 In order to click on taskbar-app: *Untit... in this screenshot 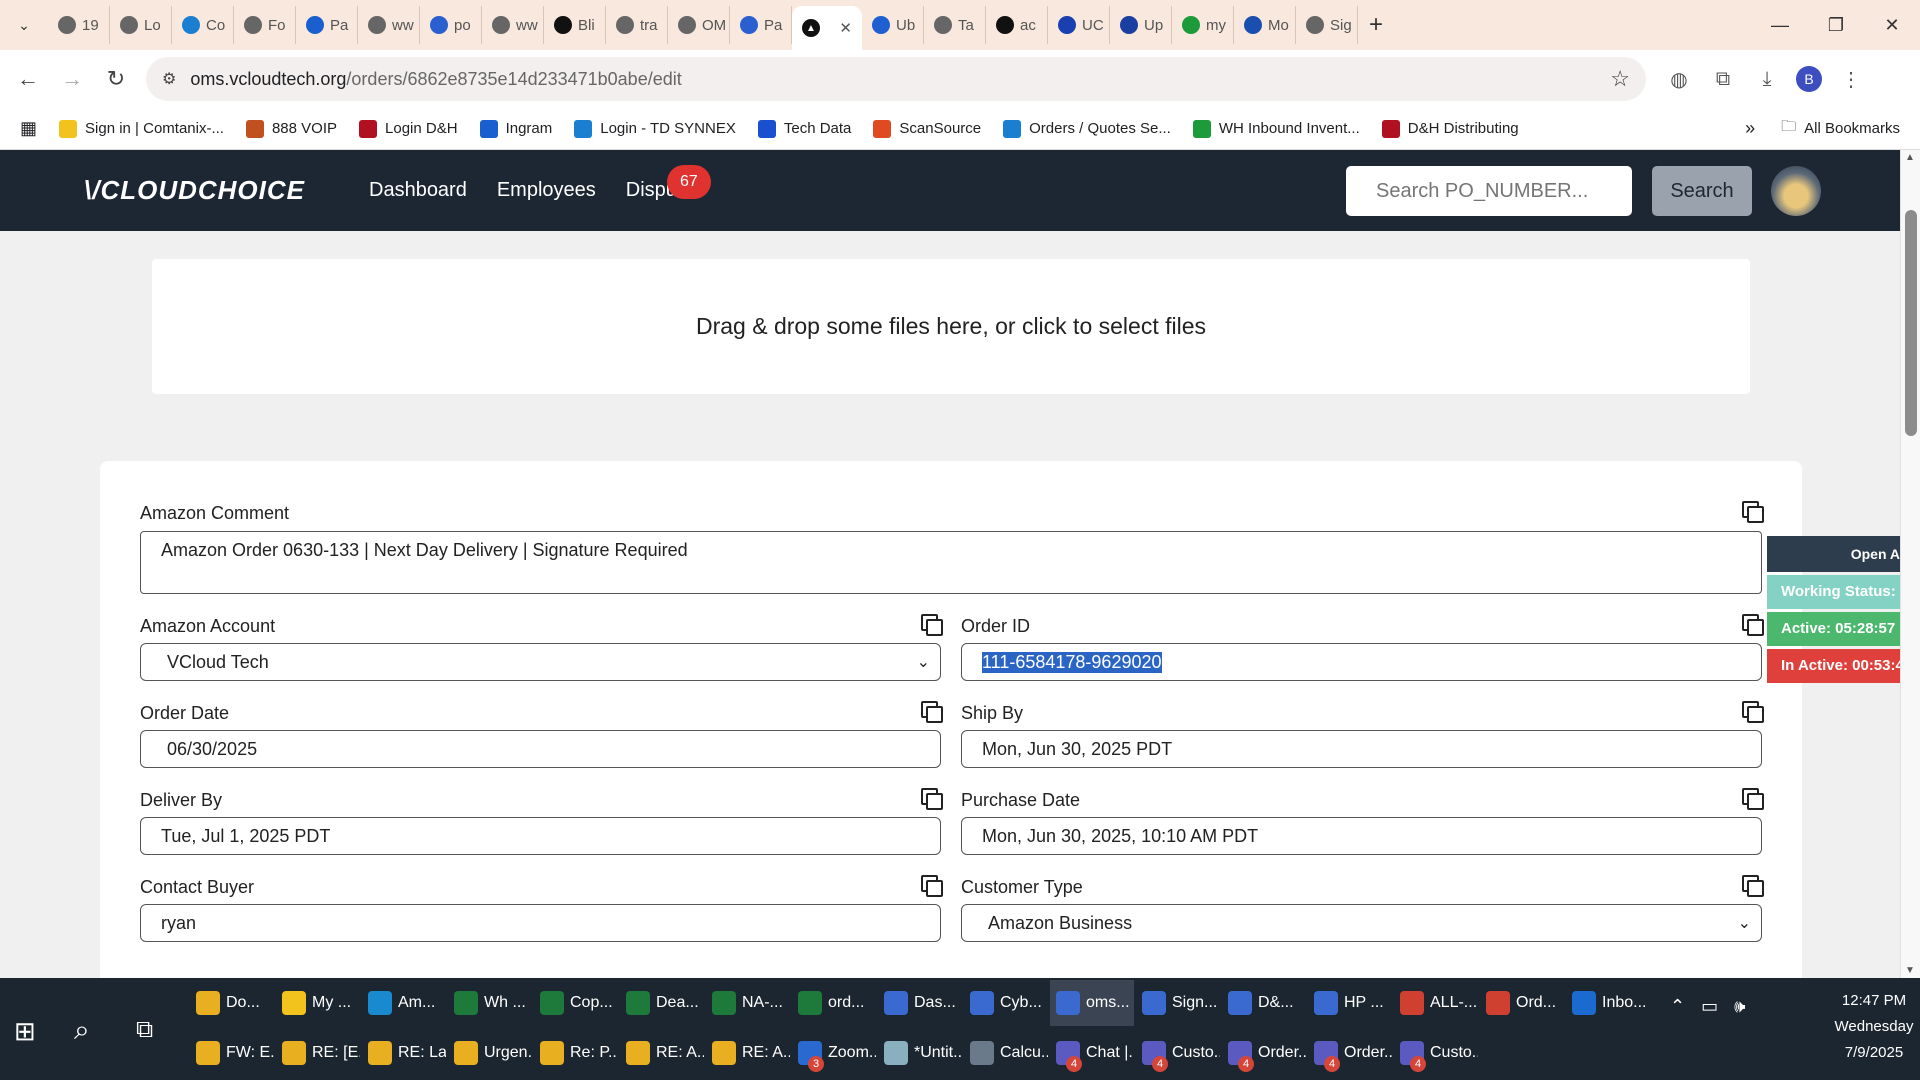, I will do `click(920, 1053)`.